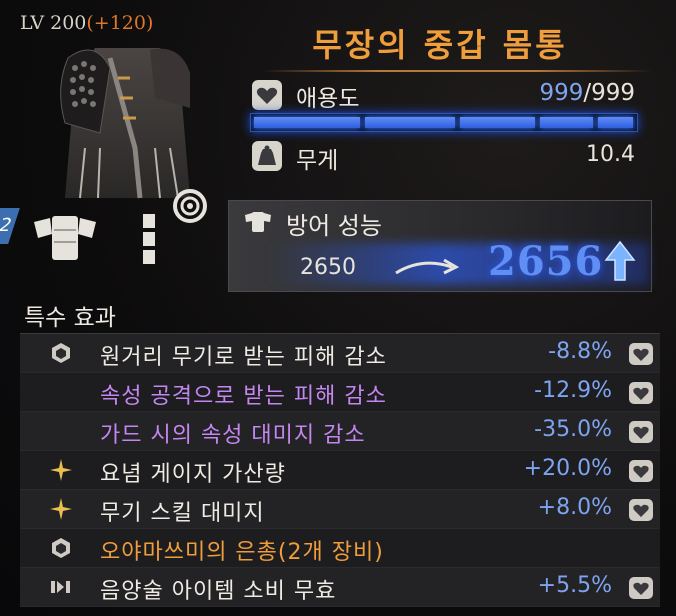  What do you see at coordinates (70, 318) in the screenshot?
I see `special-effects-title: 특수 효과` at bounding box center [70, 318].